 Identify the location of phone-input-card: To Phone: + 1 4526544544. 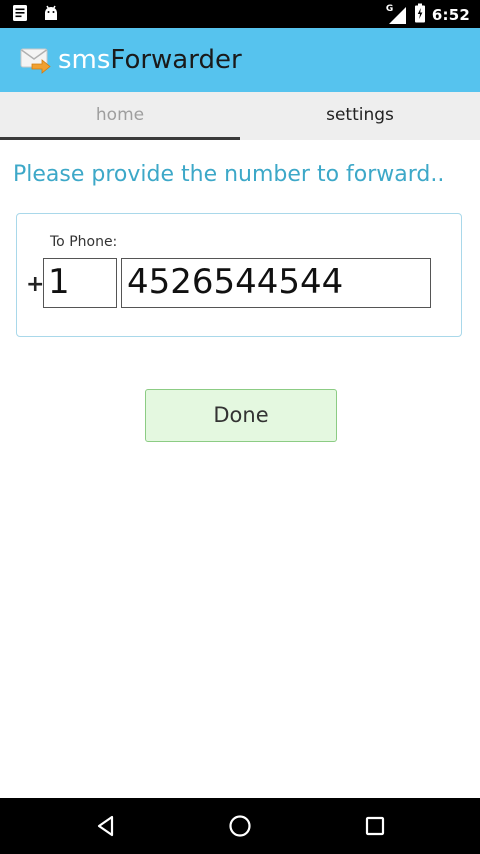
(239, 275).